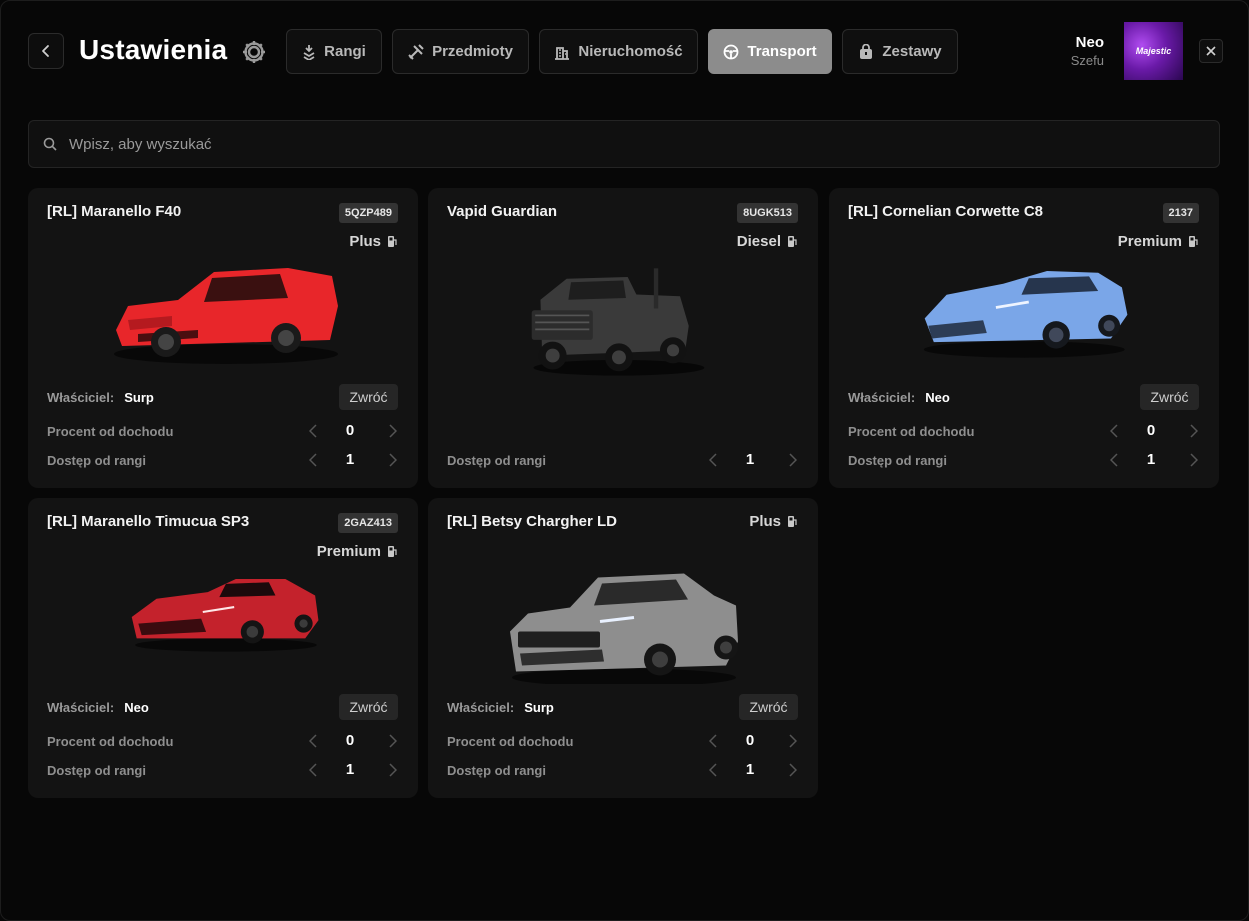 Image resolution: width=1249 pixels, height=921 pixels. Describe the element at coordinates (50, 144) in the screenshot. I see `search-icon` at that location.